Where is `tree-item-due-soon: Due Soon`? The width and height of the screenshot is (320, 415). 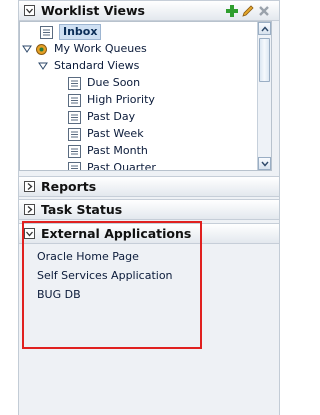 tree-item-due-soon: Due Soon is located at coordinates (104, 83).